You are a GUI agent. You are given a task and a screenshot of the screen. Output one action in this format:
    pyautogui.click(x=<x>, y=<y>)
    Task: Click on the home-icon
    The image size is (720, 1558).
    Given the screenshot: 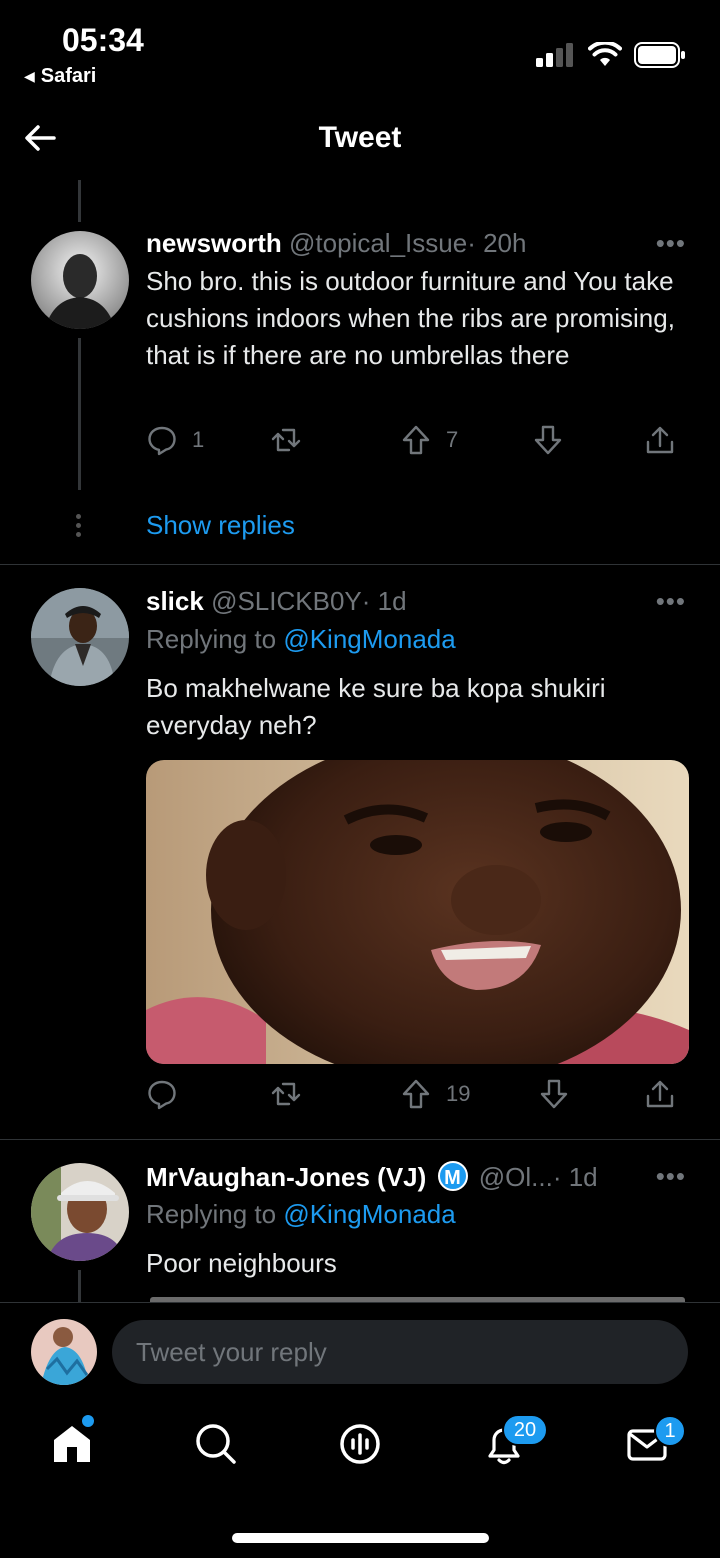 What is the action you would take?
    pyautogui.click(x=72, y=1444)
    